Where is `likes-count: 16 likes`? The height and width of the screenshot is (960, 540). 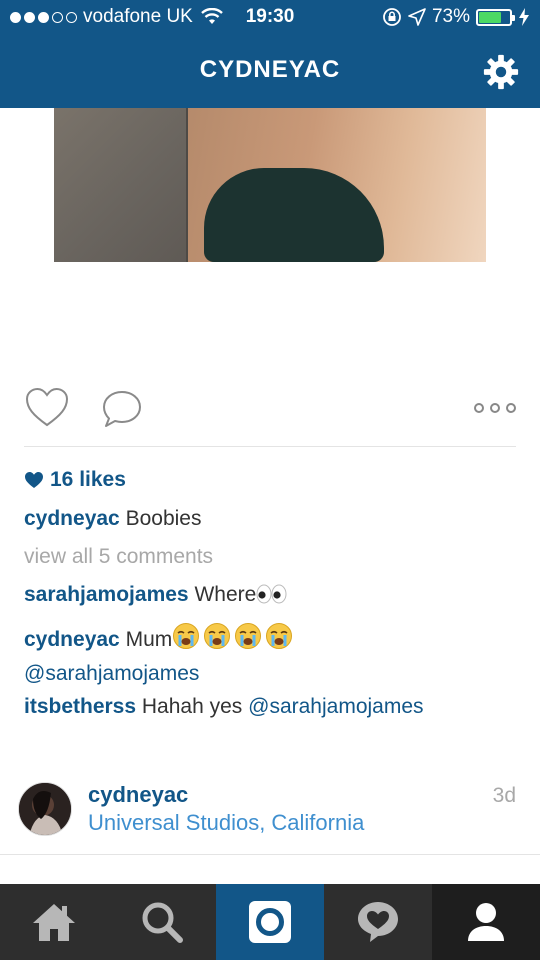
likes-count: 16 likes is located at coordinates (75, 480).